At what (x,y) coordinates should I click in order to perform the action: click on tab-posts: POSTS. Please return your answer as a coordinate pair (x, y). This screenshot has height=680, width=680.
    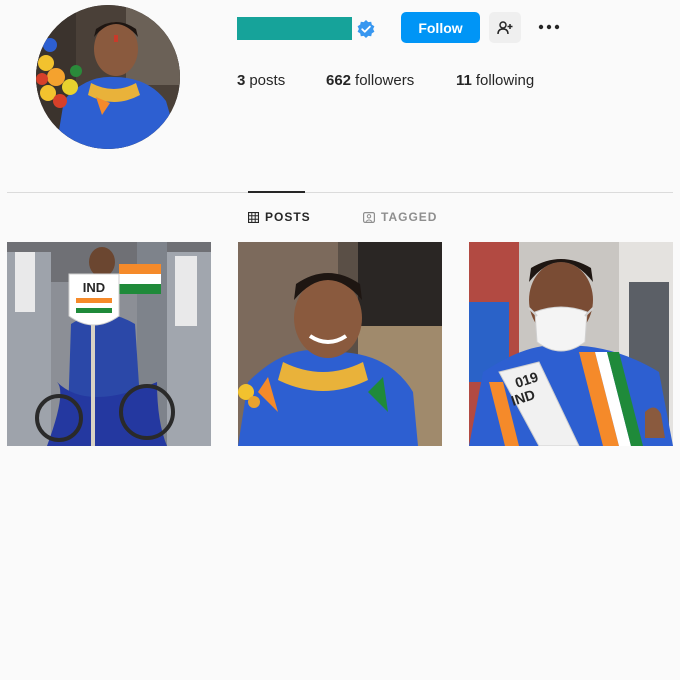
    Looking at the image, I should click on (279, 217).